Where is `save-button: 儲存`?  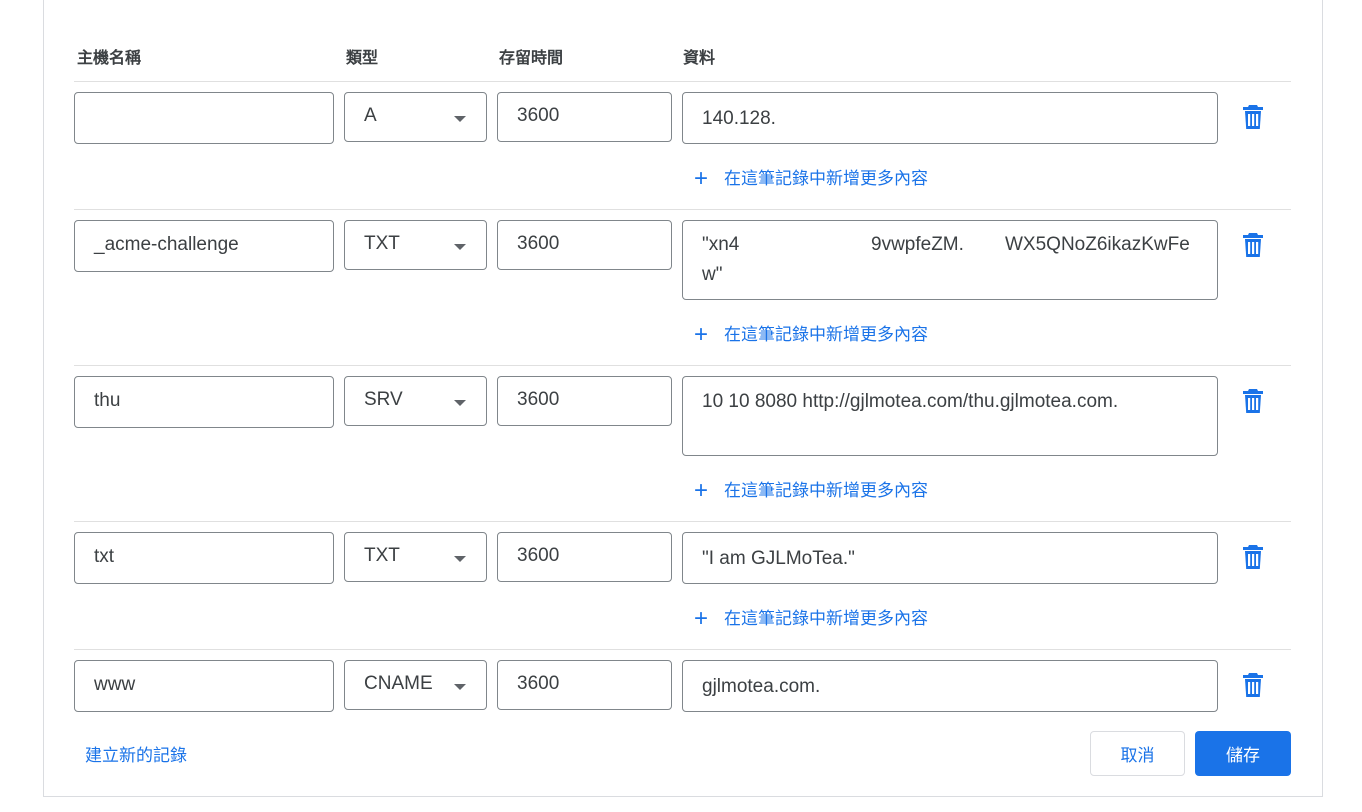 save-button: 儲存 is located at coordinates (1243, 753).